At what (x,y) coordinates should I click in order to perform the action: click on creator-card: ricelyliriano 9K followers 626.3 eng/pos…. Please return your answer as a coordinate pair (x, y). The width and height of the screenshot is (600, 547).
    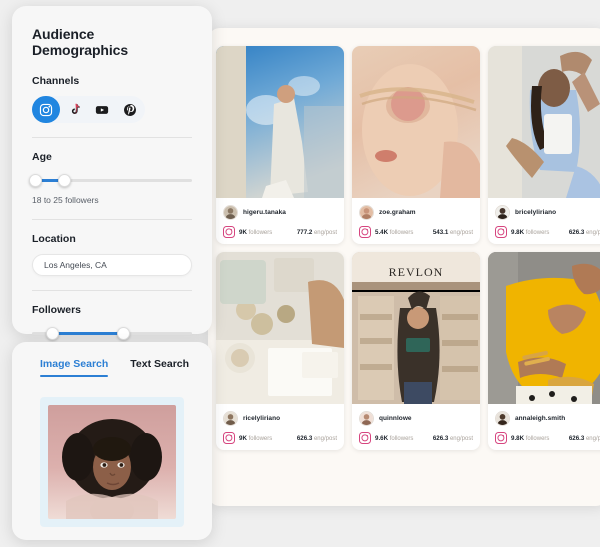
    Looking at the image, I should click on (280, 351).